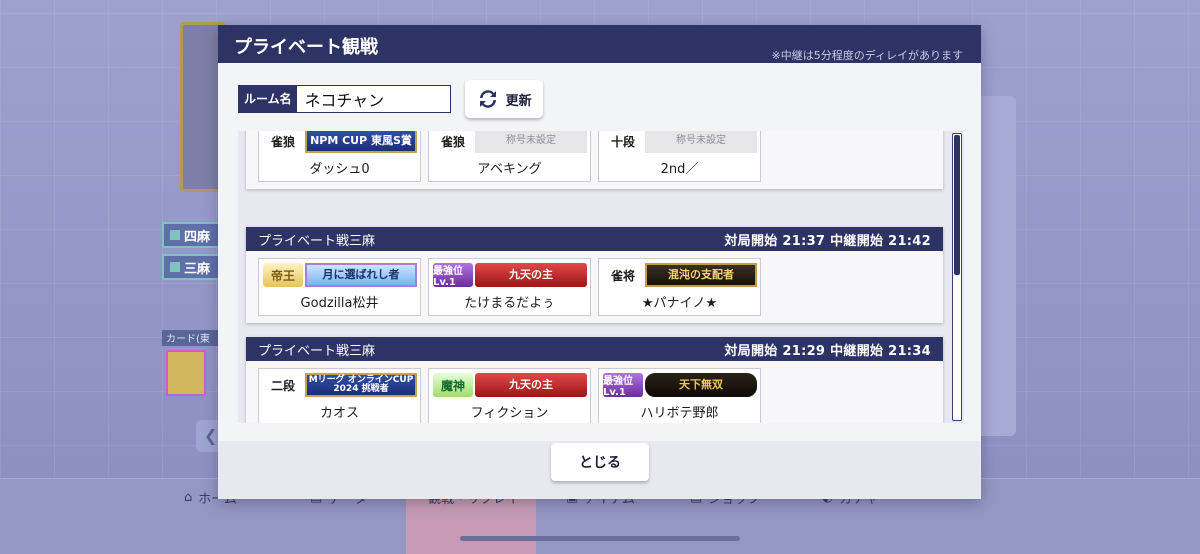  I want to click on player-card: 最強位Lv.1 九天の主 たけまるだよぅ, so click(509, 287).